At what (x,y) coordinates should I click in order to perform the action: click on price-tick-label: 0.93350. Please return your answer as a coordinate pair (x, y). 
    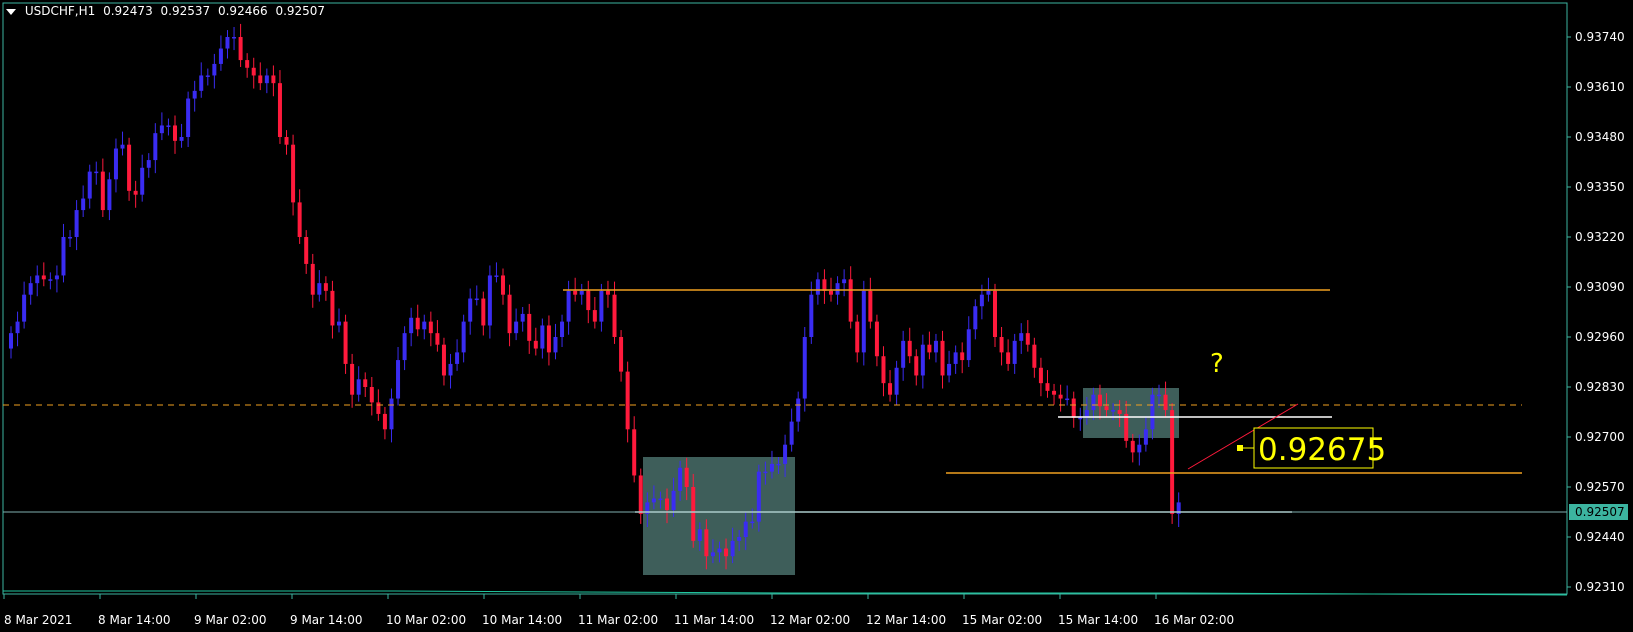
    Looking at the image, I should click on (1600, 187).